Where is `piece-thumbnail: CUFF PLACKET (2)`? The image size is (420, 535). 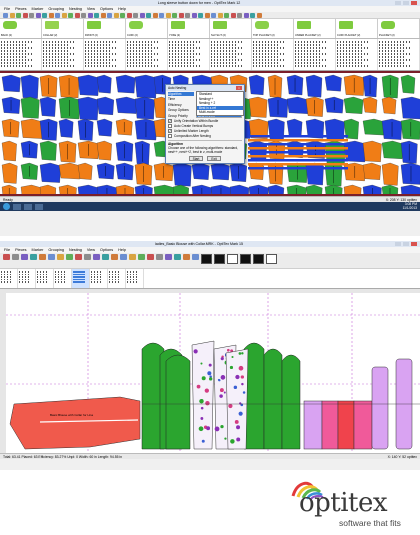
piece-thumbnail: CUFF PLACKET (2) is located at coordinates (357, 28).